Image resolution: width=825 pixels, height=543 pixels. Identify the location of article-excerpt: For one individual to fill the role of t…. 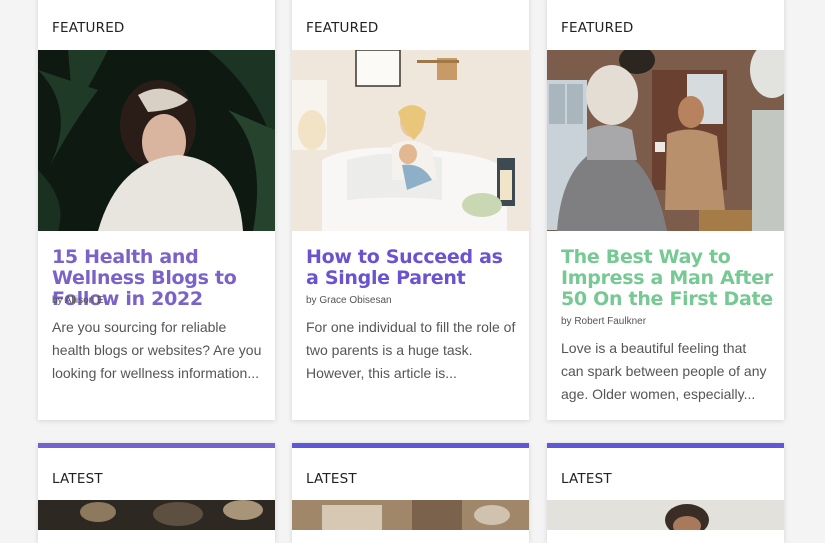
(411, 350).